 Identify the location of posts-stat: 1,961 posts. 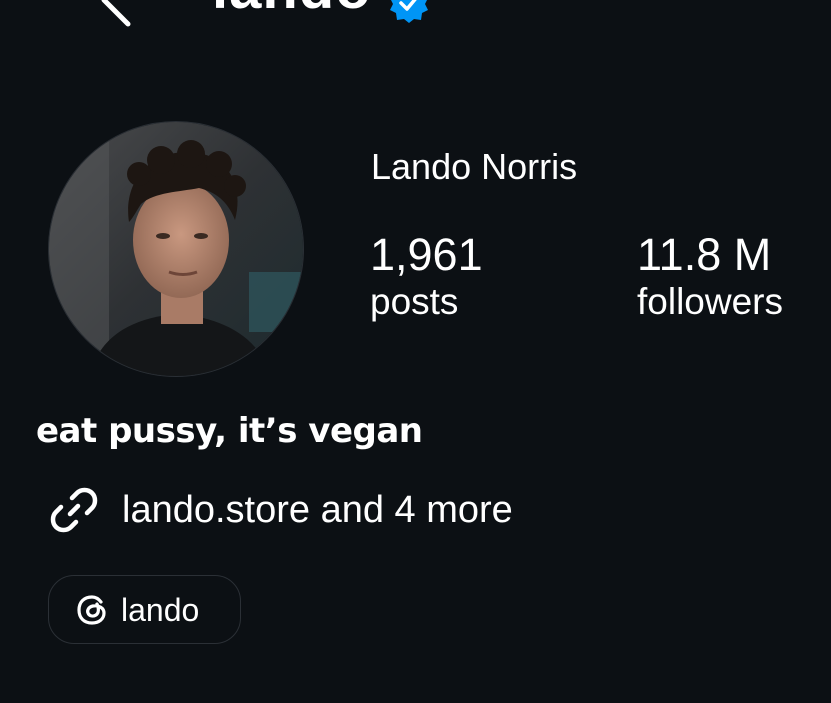
(426, 275).